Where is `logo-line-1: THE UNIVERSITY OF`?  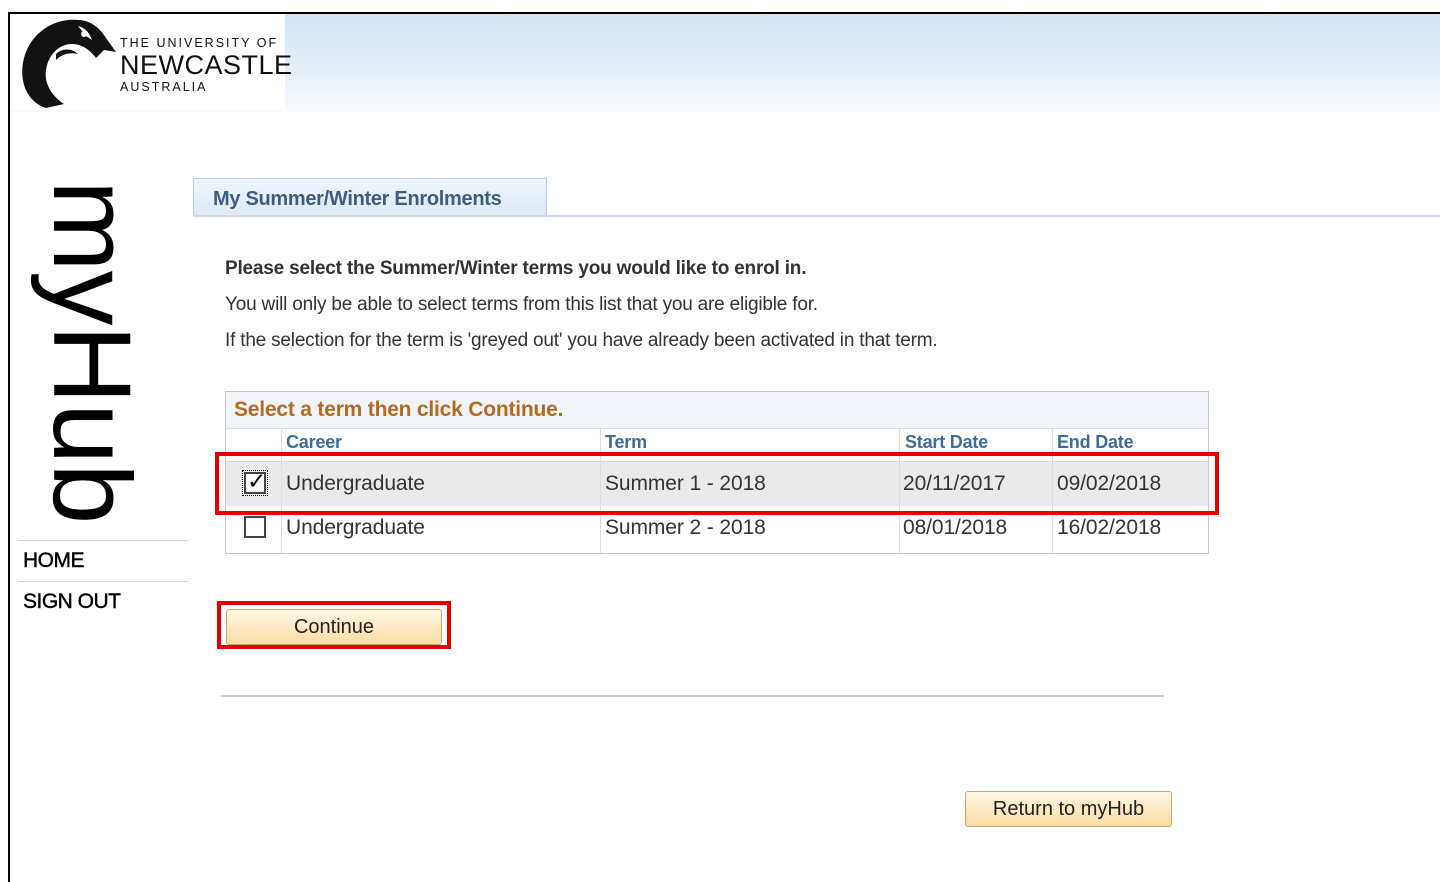
logo-line-1: THE UNIVERSITY OF is located at coordinates (199, 43).